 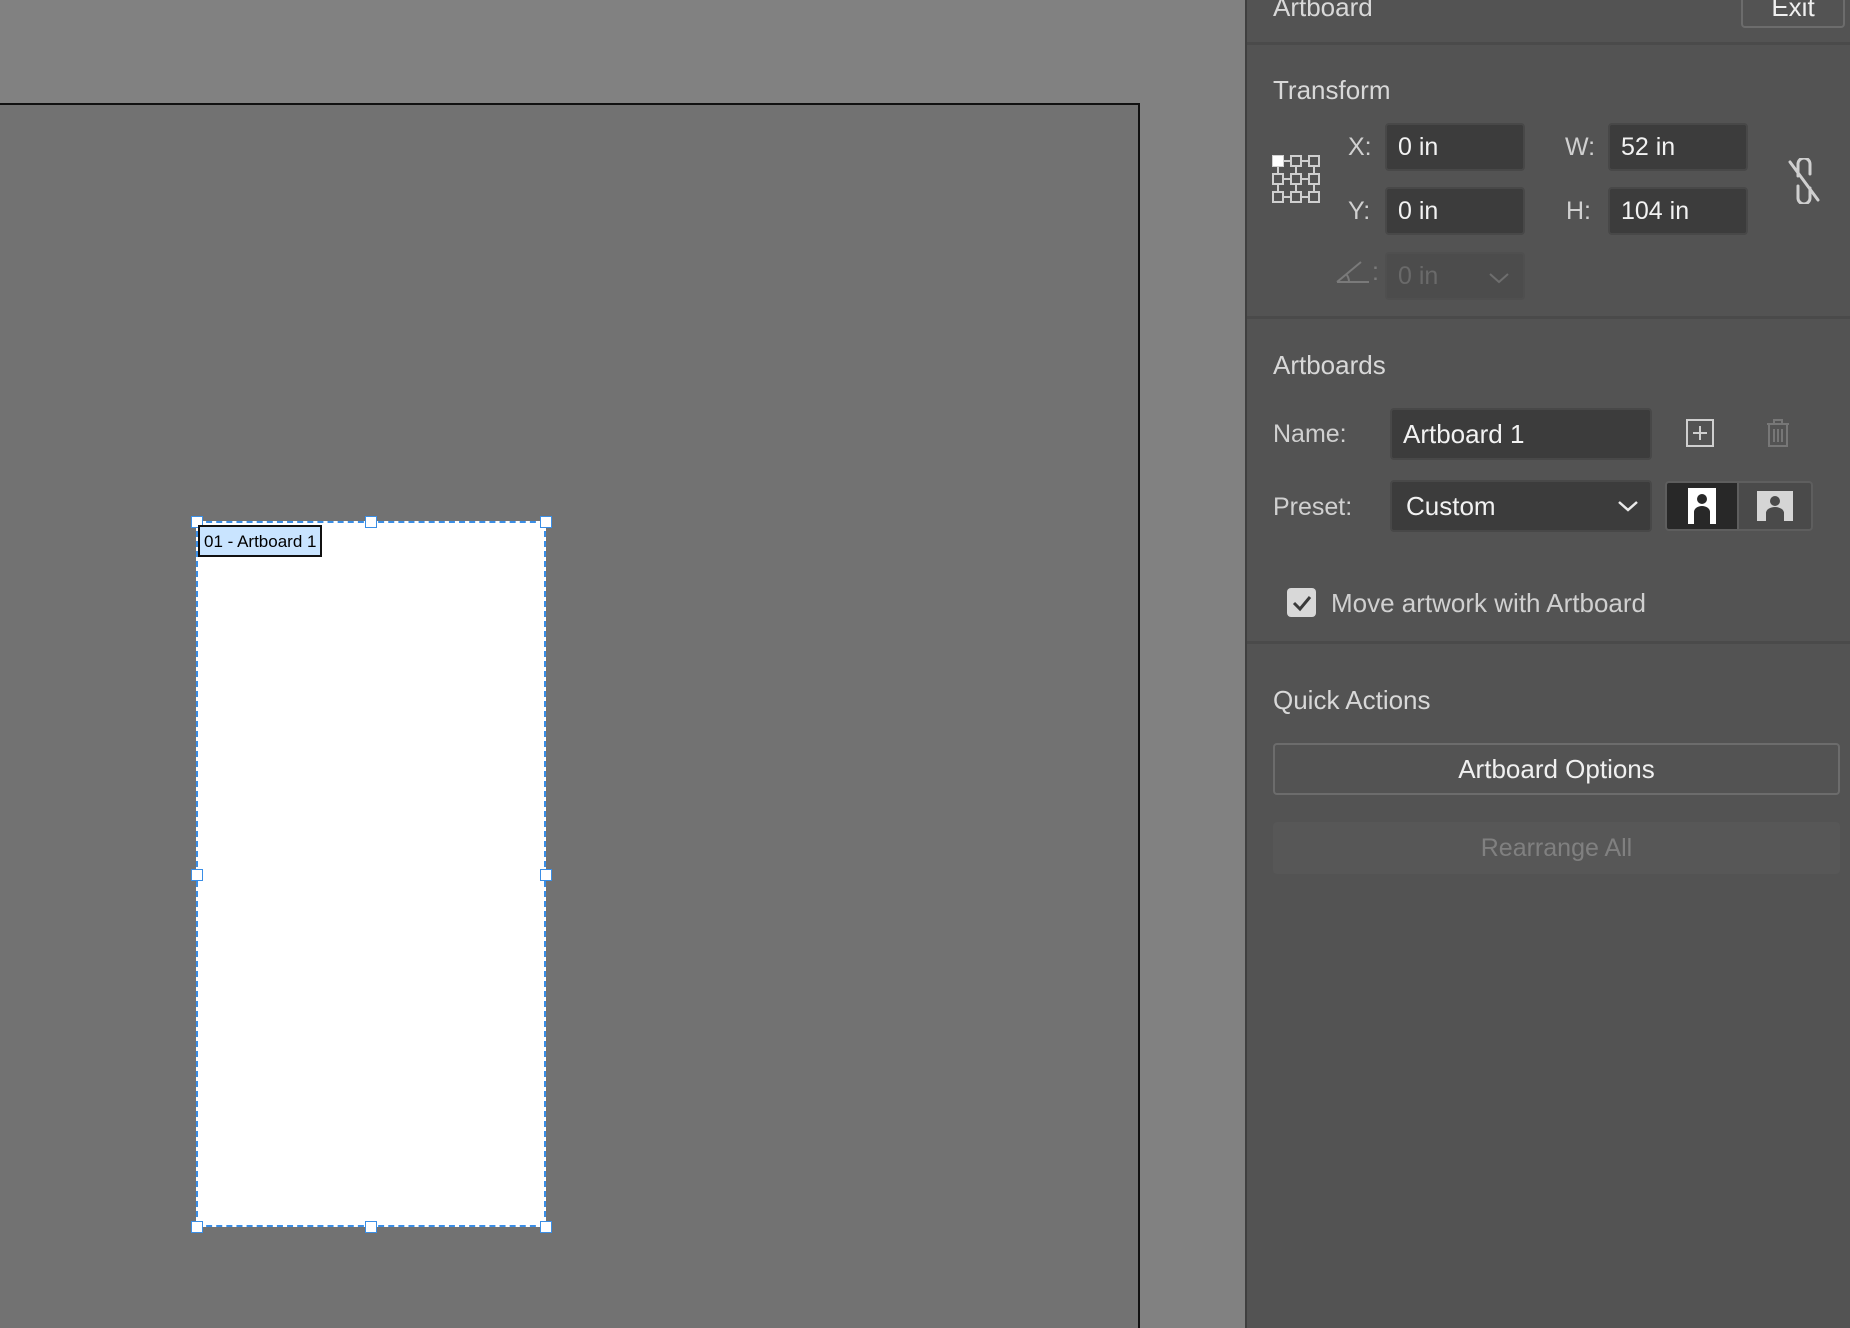 What do you see at coordinates (1580, 147) in the screenshot?
I see `w-label: W:` at bounding box center [1580, 147].